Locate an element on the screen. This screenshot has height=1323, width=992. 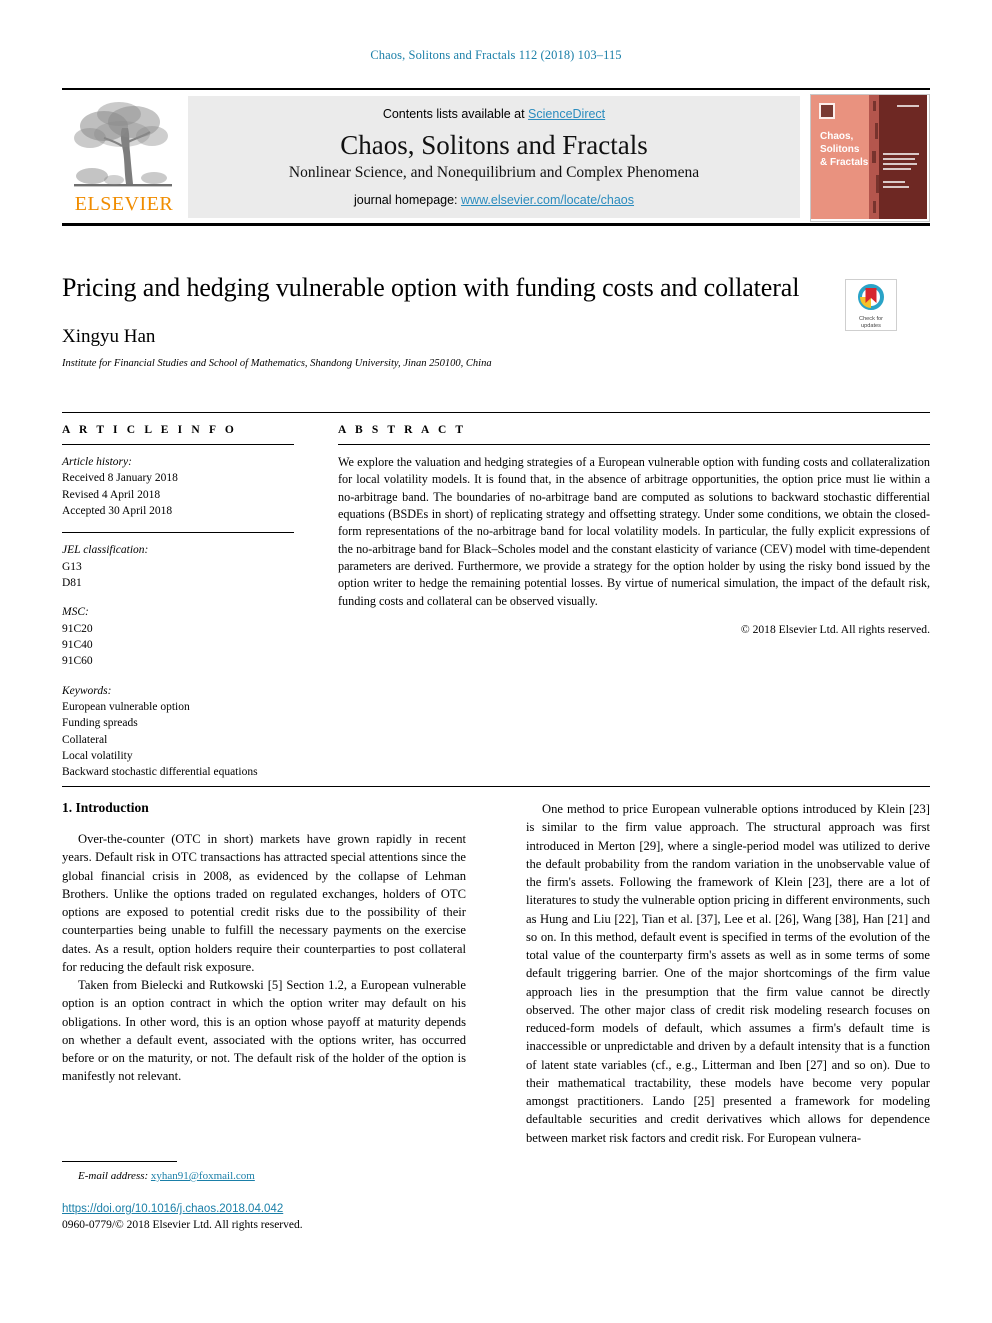
sciencedirect-link: ScienceDirect is located at coordinates (566, 114).